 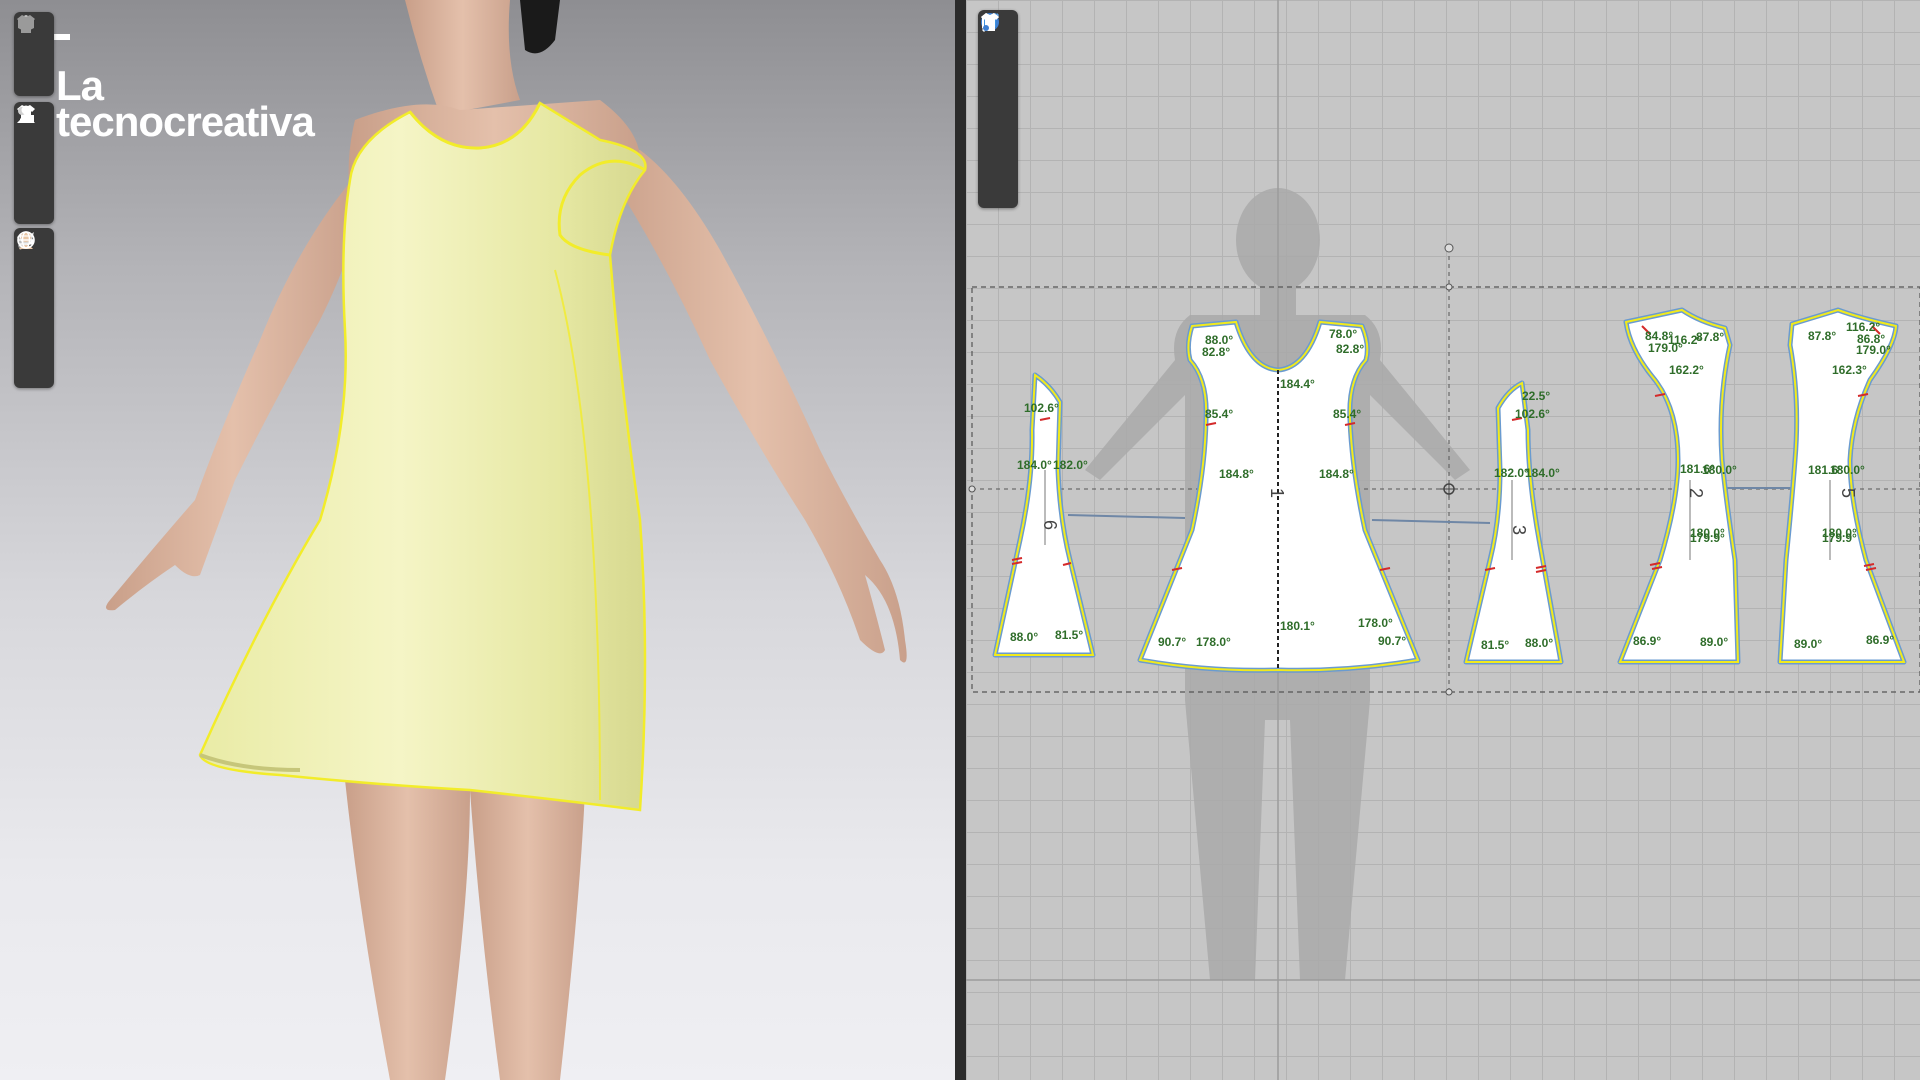 What do you see at coordinates (1216, 352) in the screenshot?
I see `piece-1-angle-1: 82.8°` at bounding box center [1216, 352].